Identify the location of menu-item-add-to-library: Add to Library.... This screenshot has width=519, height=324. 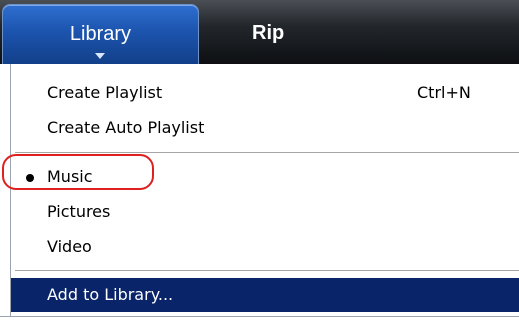
(265, 295).